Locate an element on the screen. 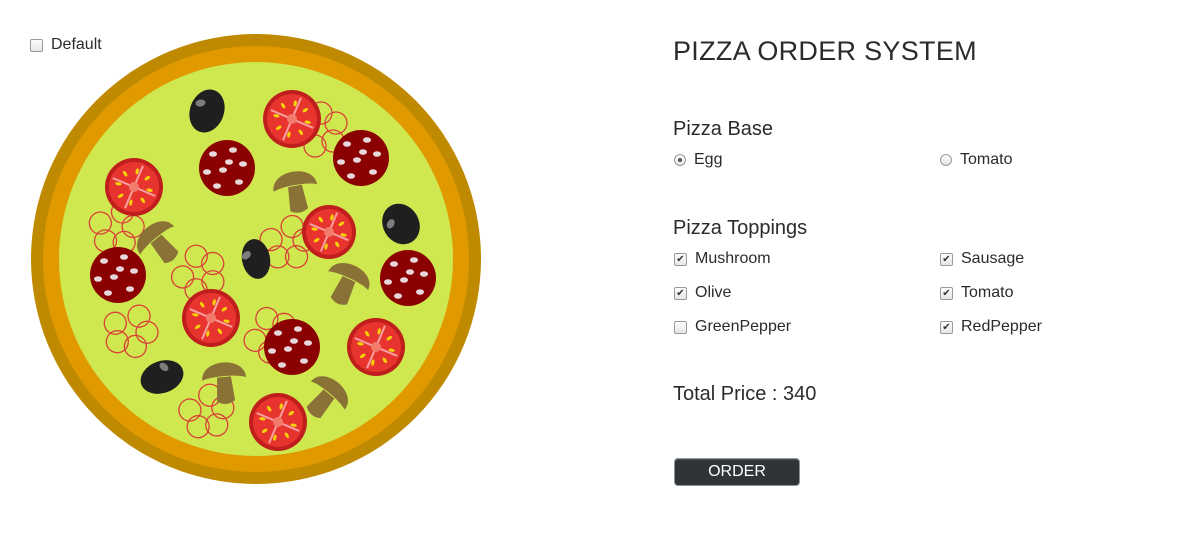  mushroom-checkbox: ✔ is located at coordinates (680, 259).